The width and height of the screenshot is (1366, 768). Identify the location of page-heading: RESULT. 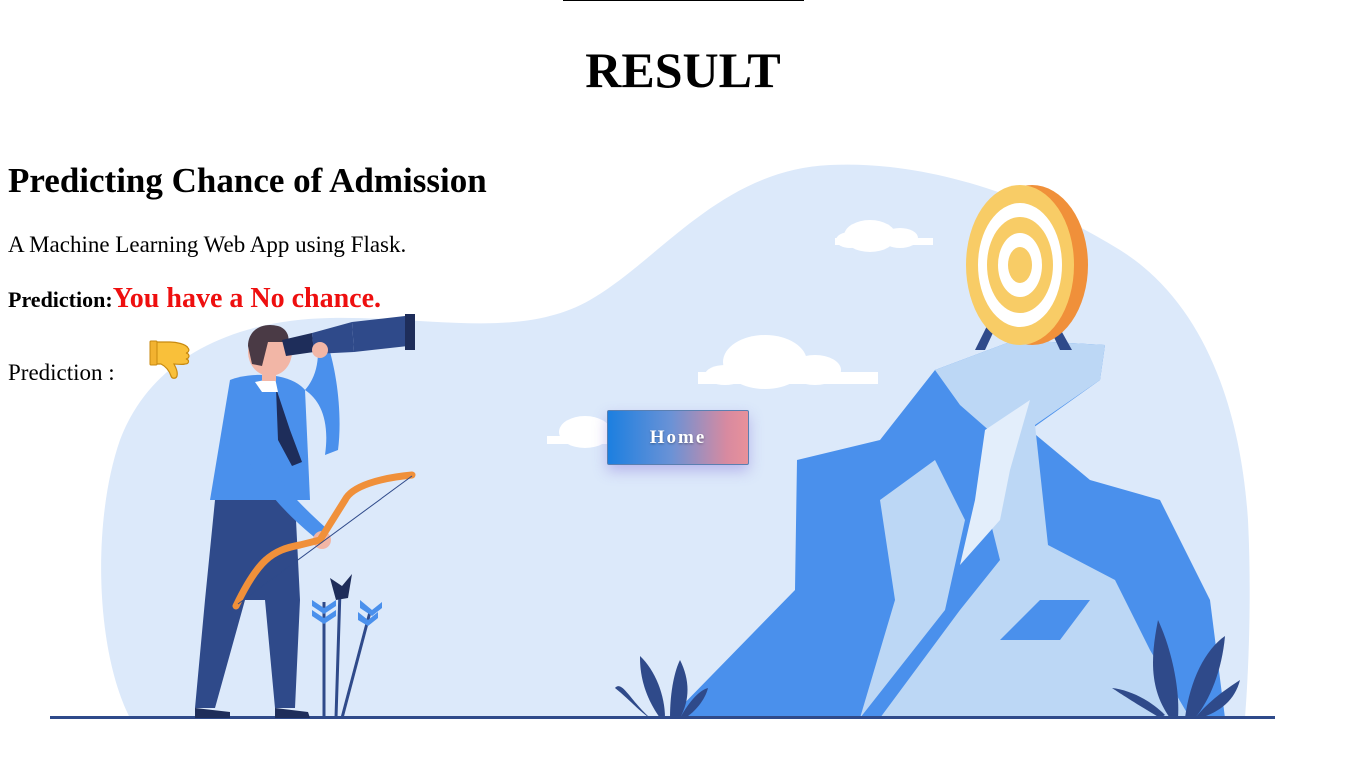
(683, 70).